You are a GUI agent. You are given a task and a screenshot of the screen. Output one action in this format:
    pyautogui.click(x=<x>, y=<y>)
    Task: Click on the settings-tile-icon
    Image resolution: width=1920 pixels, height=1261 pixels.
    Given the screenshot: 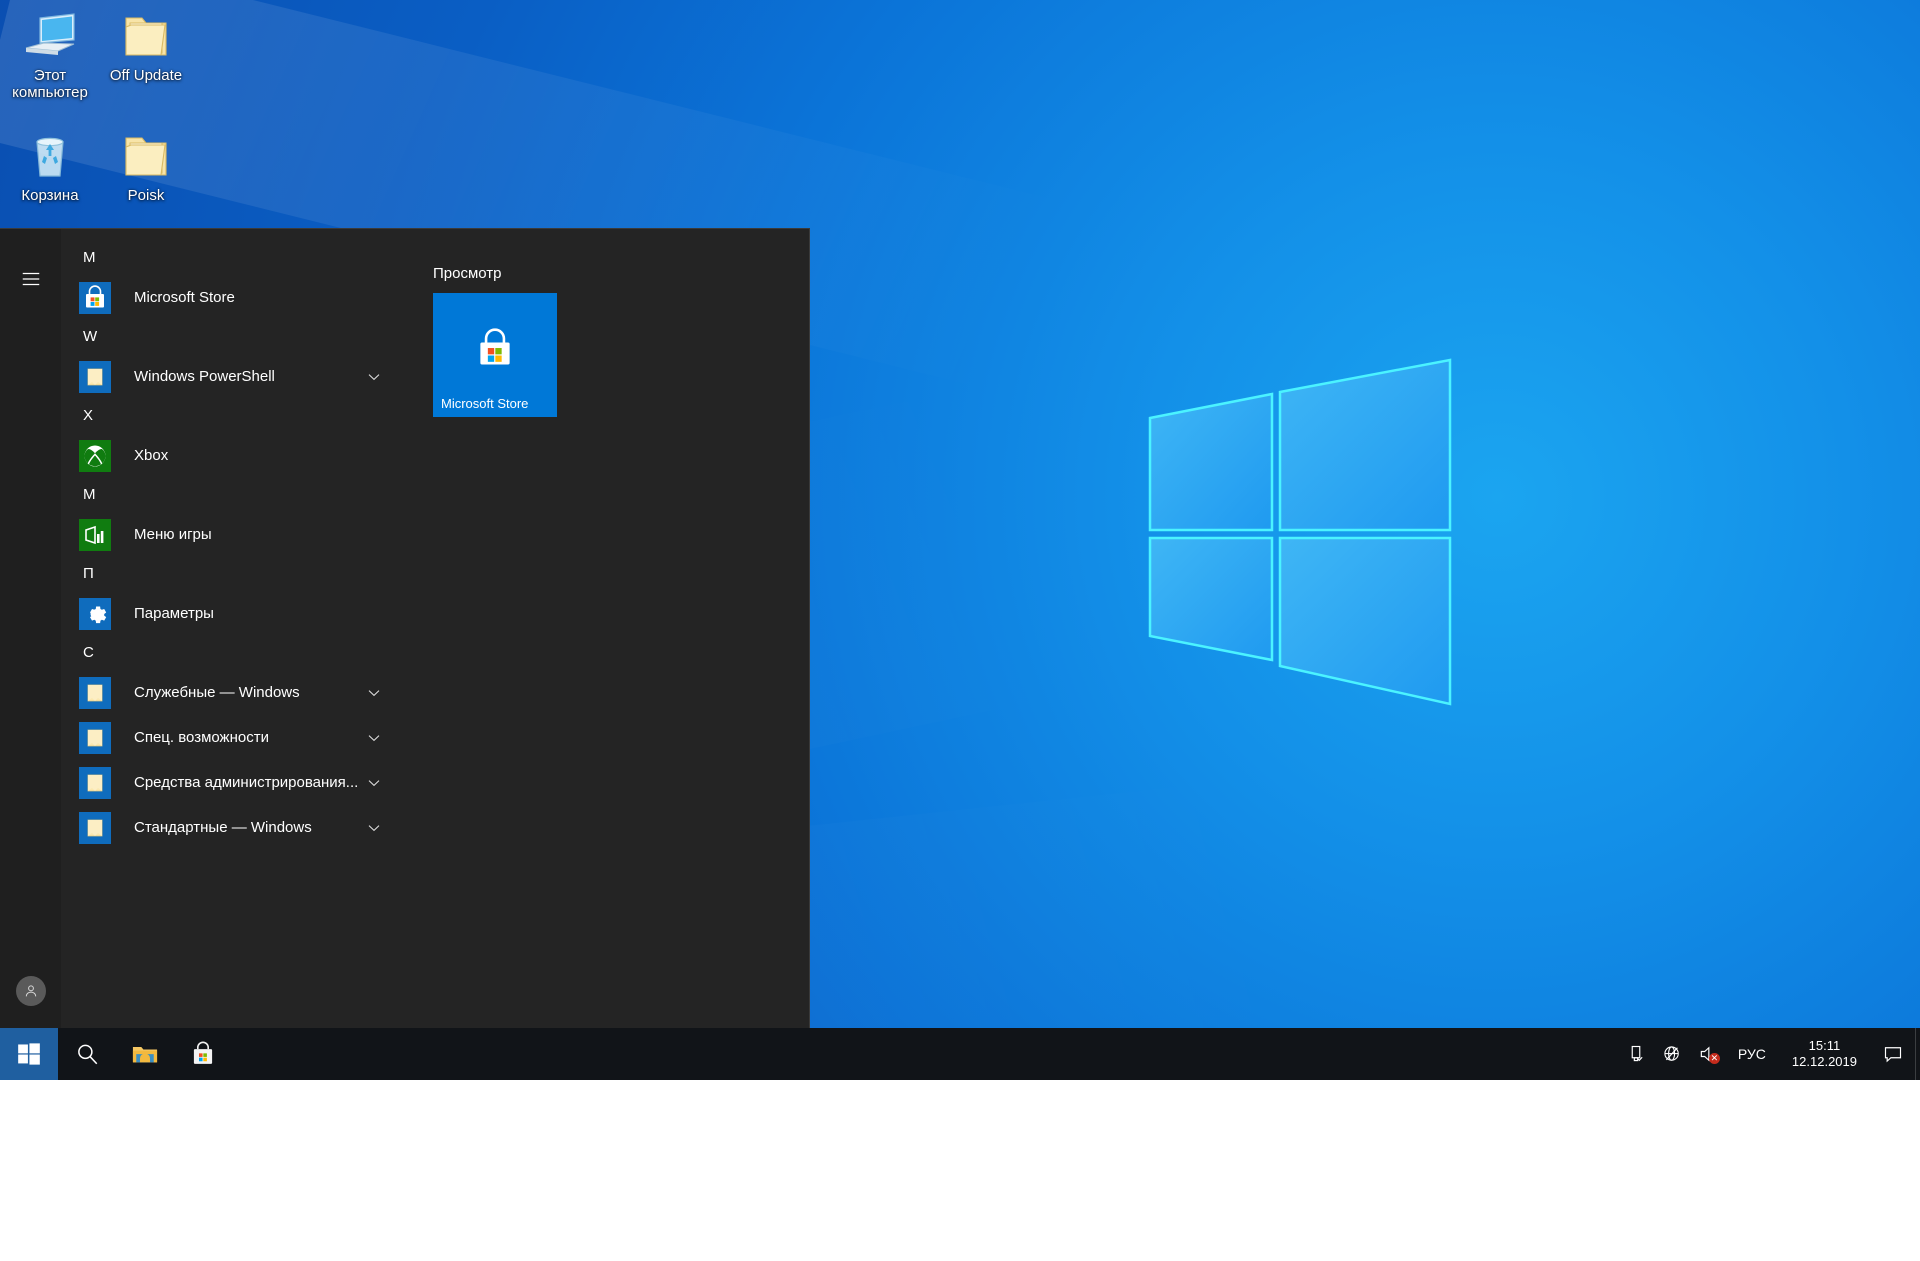 What is the action you would take?
    pyautogui.click(x=95, y=614)
    